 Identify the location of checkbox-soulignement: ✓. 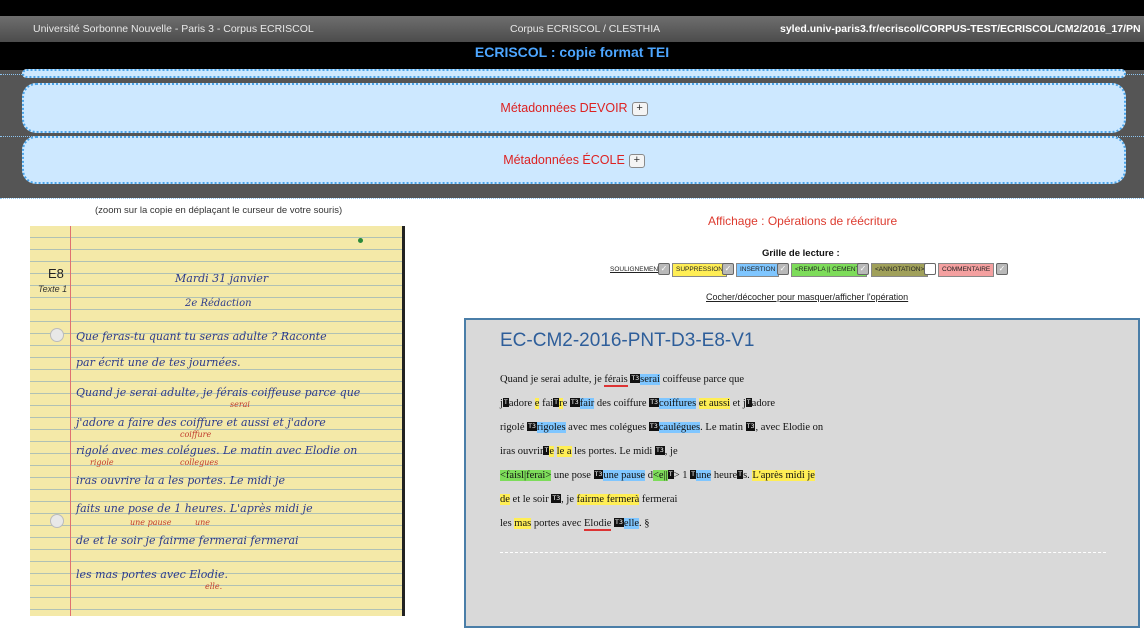
(664, 269).